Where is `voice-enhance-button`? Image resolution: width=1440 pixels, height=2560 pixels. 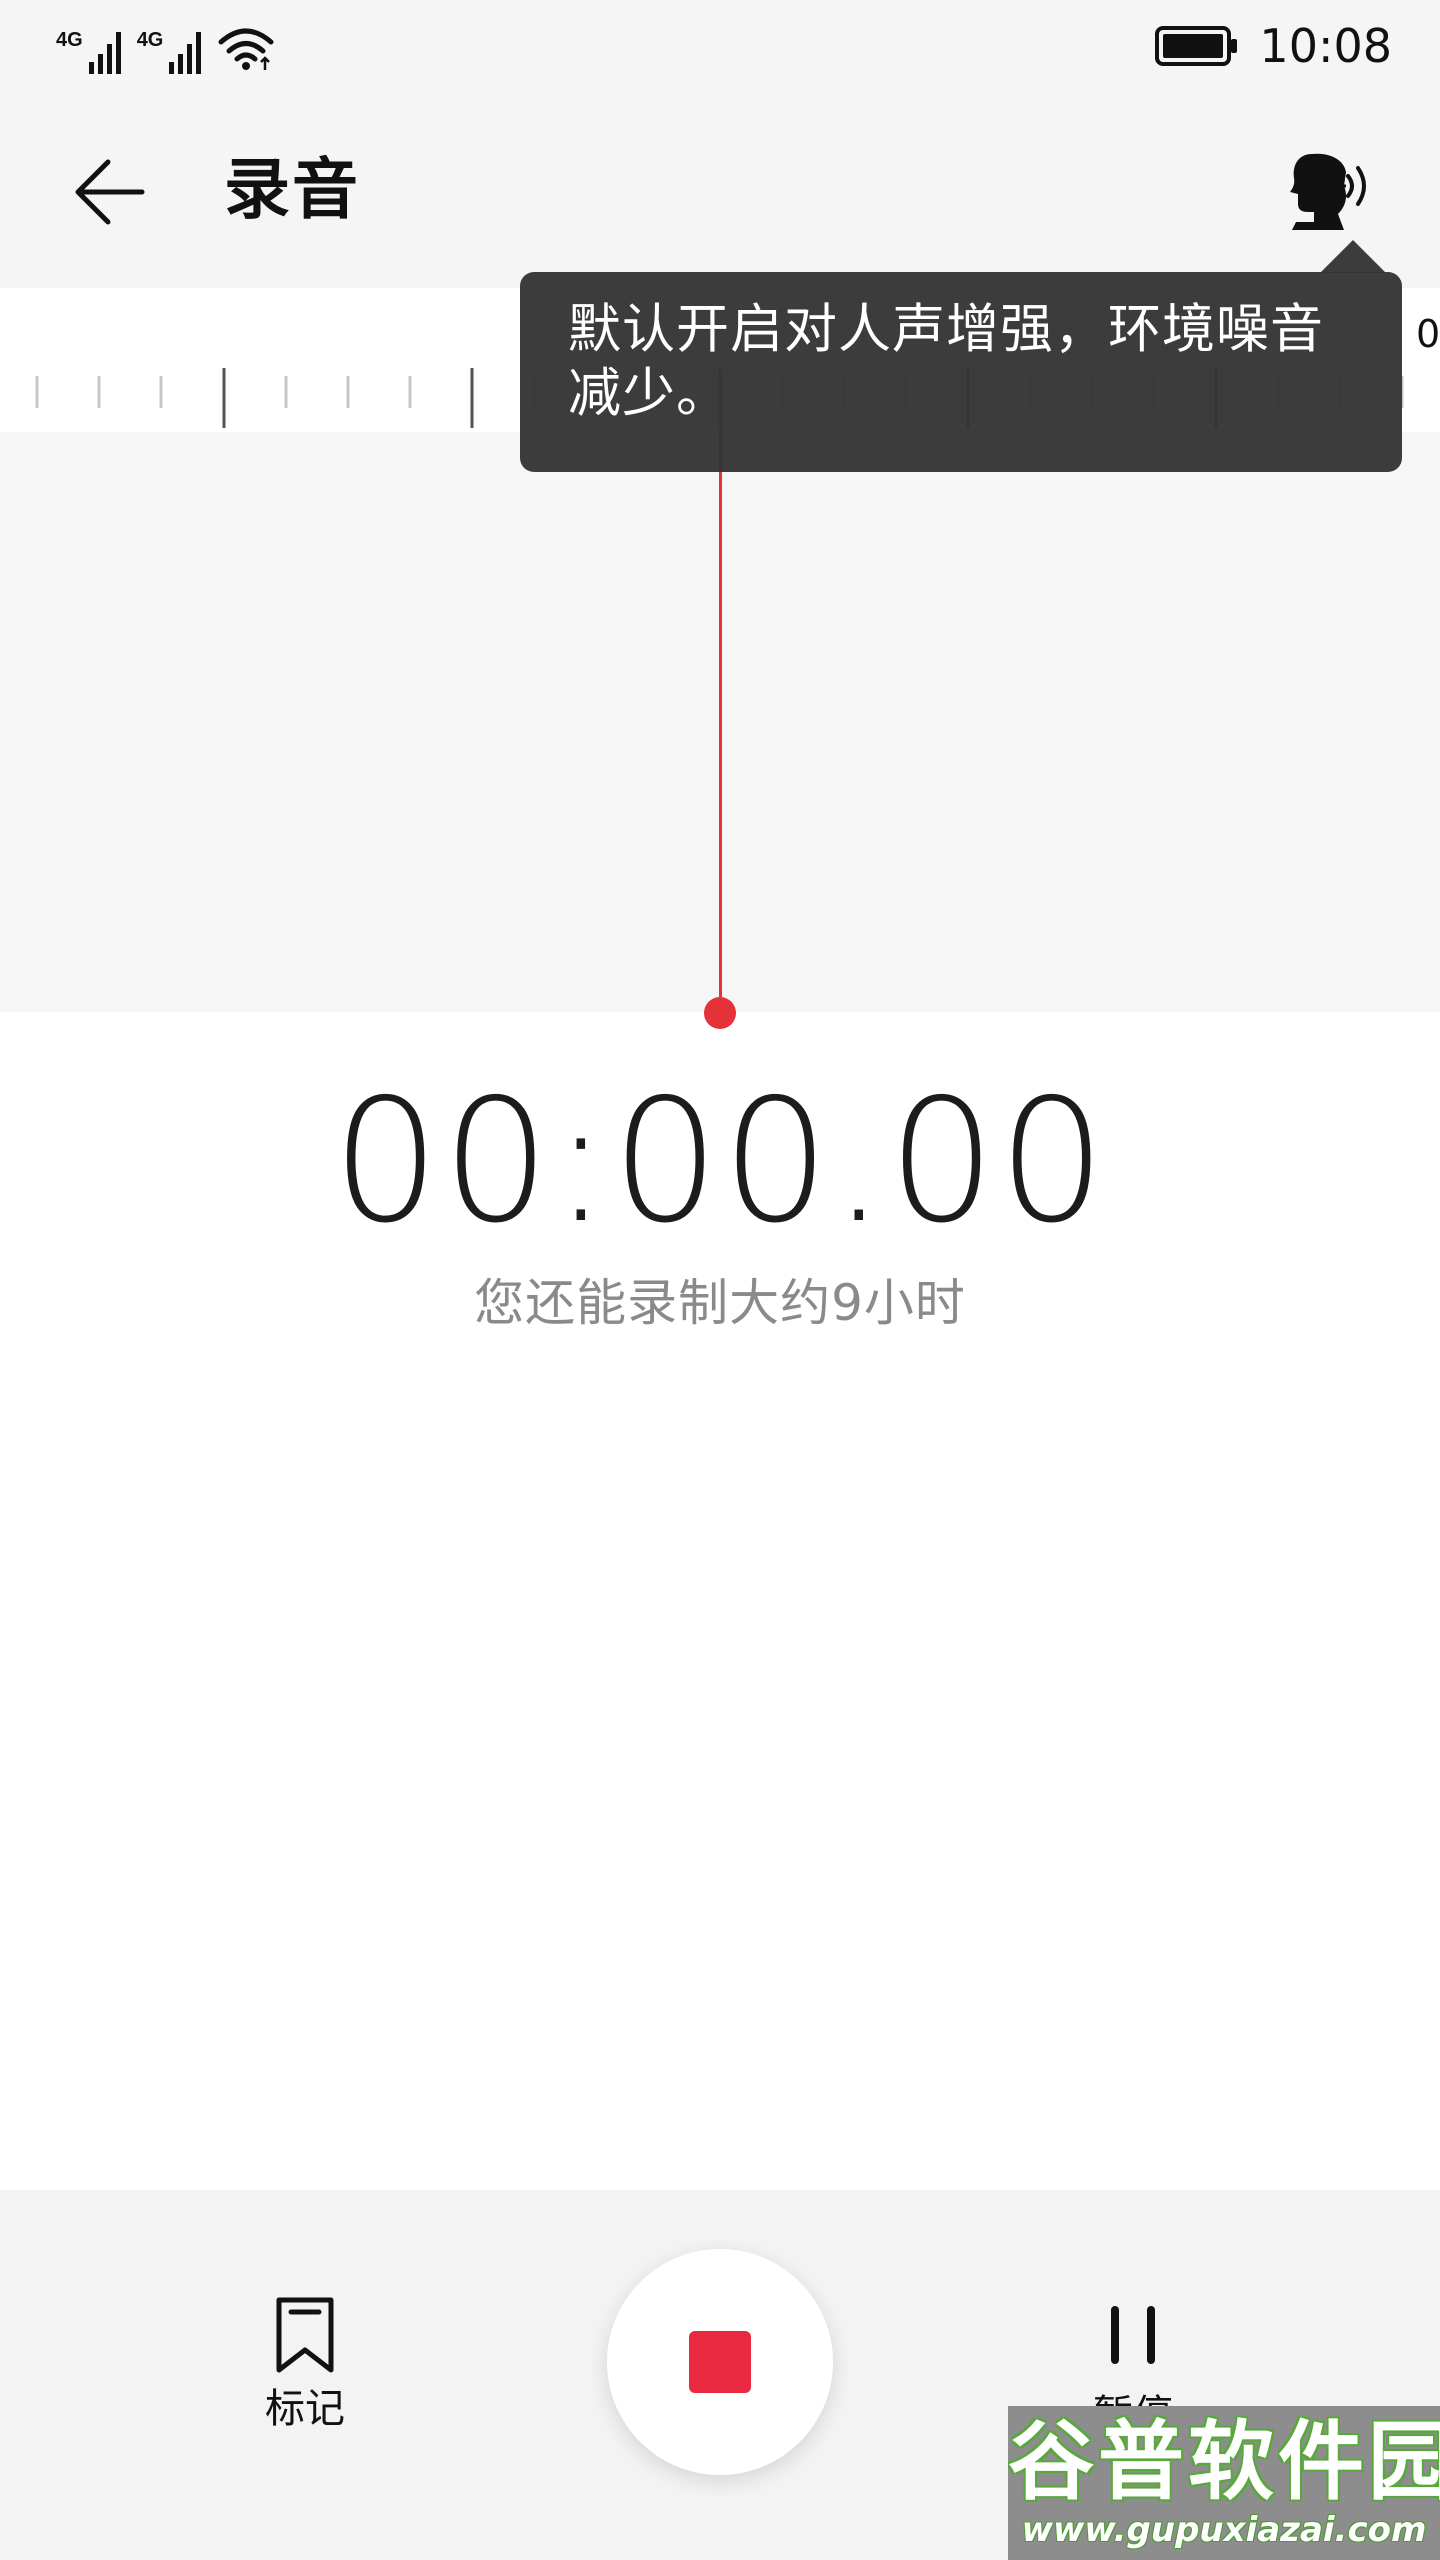
voice-enhance-button is located at coordinates (1332, 192).